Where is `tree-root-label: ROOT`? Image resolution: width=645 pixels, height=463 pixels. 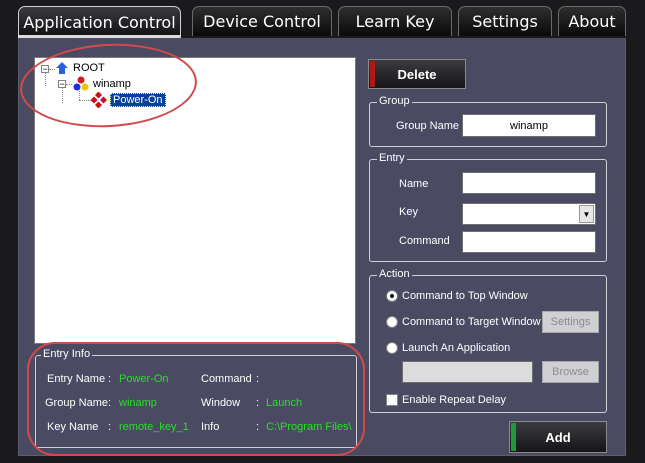 tree-root-label: ROOT is located at coordinates (89, 68).